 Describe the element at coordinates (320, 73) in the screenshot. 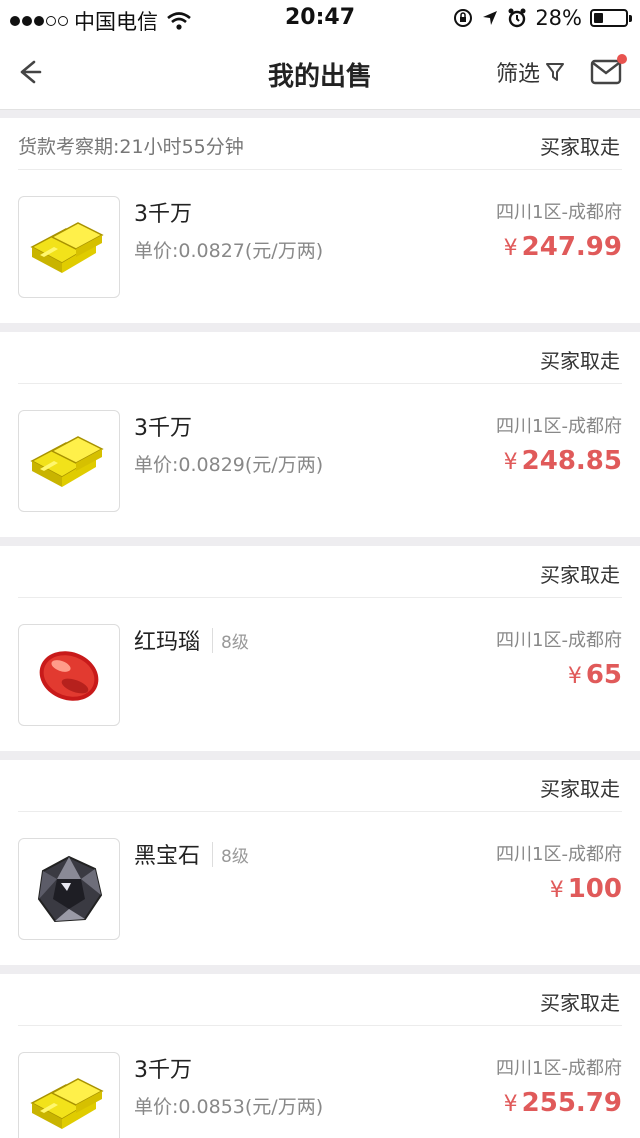

I see `nav-bar: 我的出售 筛选` at that location.